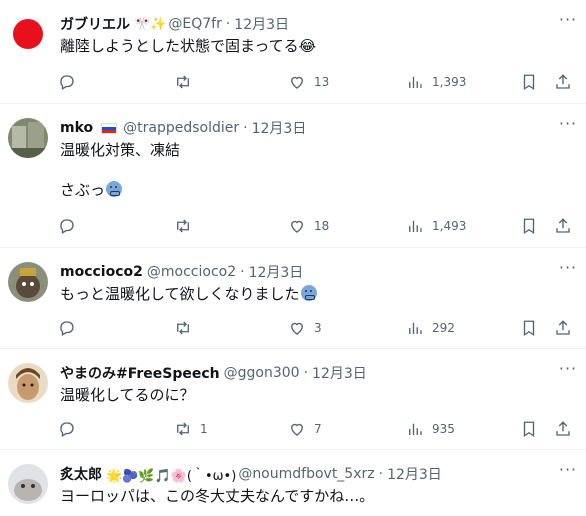 The width and height of the screenshot is (586, 516). I want to click on views-button: 1,493, so click(436, 226).